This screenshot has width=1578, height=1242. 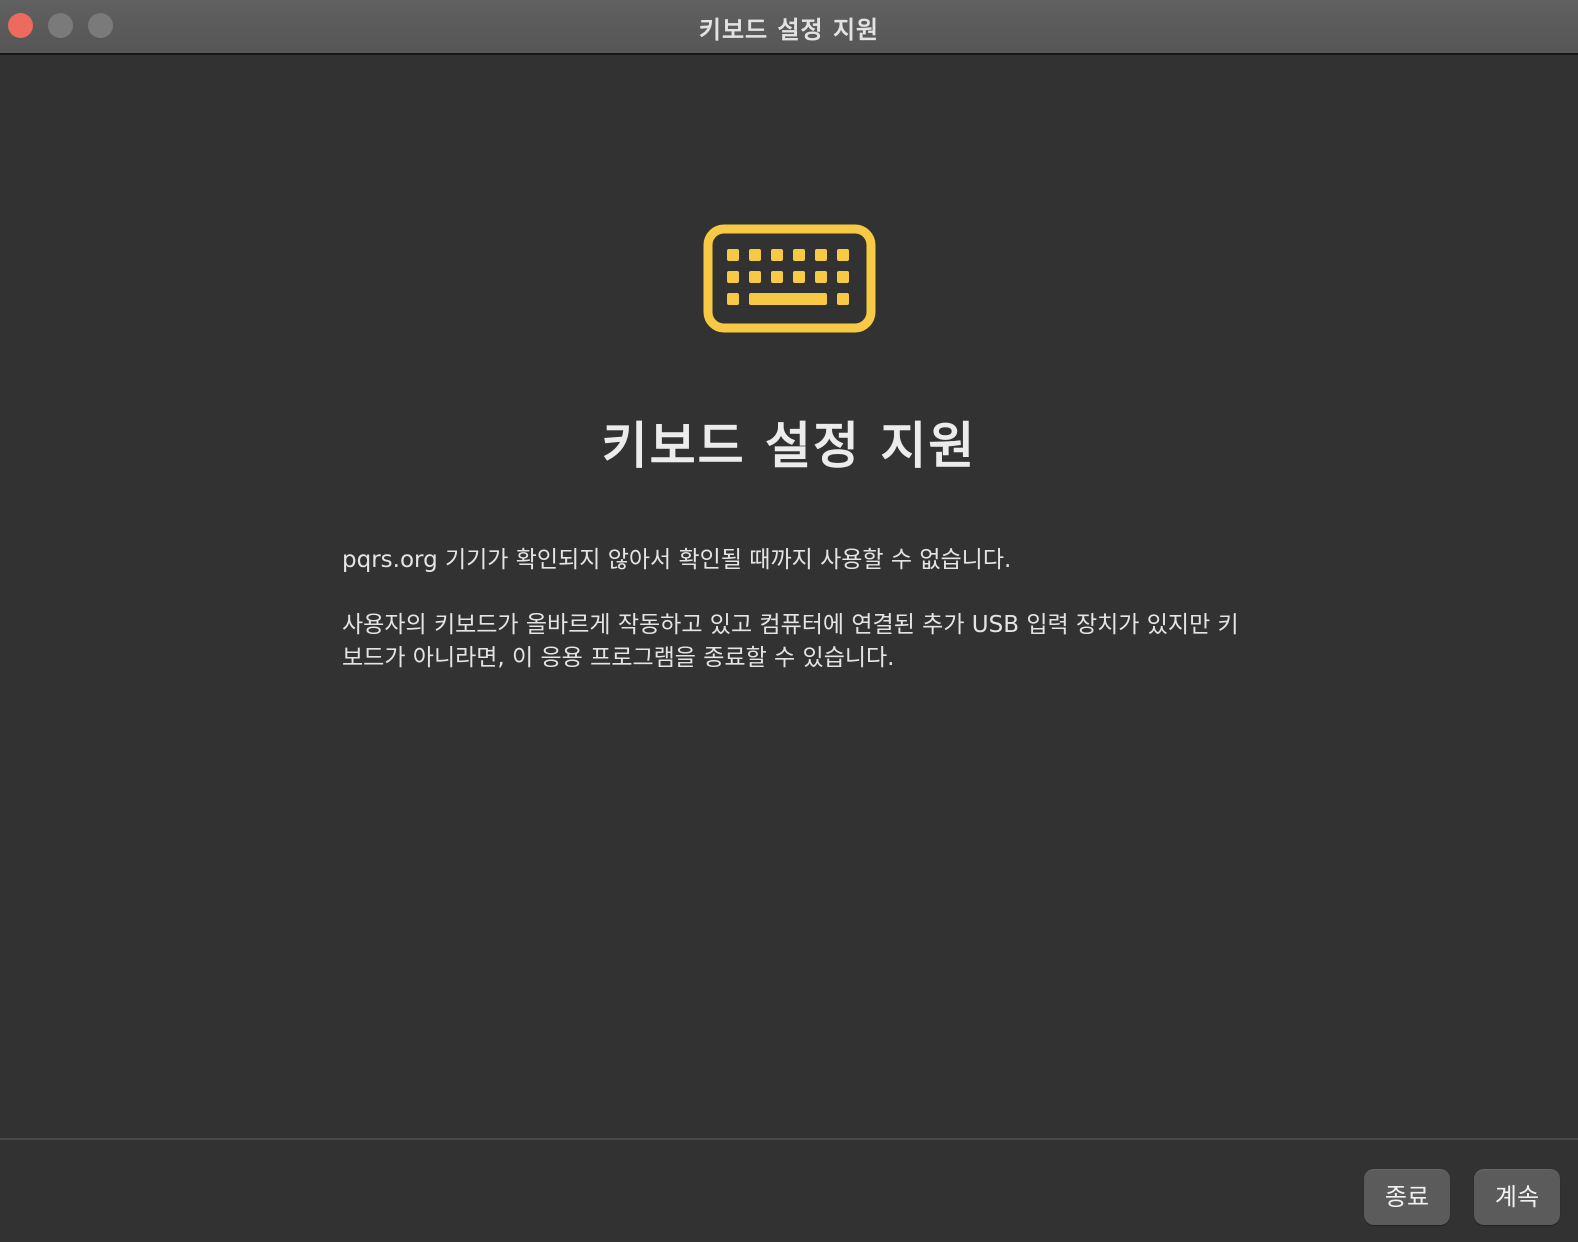 What do you see at coordinates (789, 278) in the screenshot?
I see `keyboard-icon` at bounding box center [789, 278].